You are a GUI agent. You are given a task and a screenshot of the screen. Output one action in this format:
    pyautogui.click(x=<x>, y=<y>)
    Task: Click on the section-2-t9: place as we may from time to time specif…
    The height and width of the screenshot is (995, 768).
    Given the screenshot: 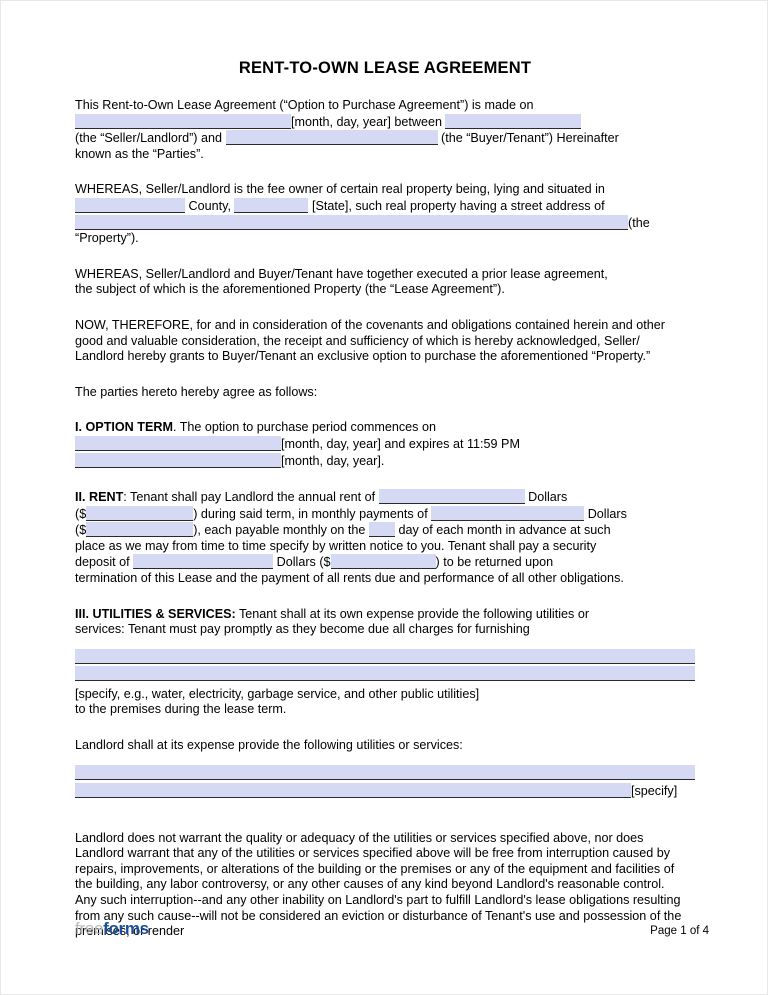 What is the action you would take?
    pyautogui.click(x=336, y=545)
    